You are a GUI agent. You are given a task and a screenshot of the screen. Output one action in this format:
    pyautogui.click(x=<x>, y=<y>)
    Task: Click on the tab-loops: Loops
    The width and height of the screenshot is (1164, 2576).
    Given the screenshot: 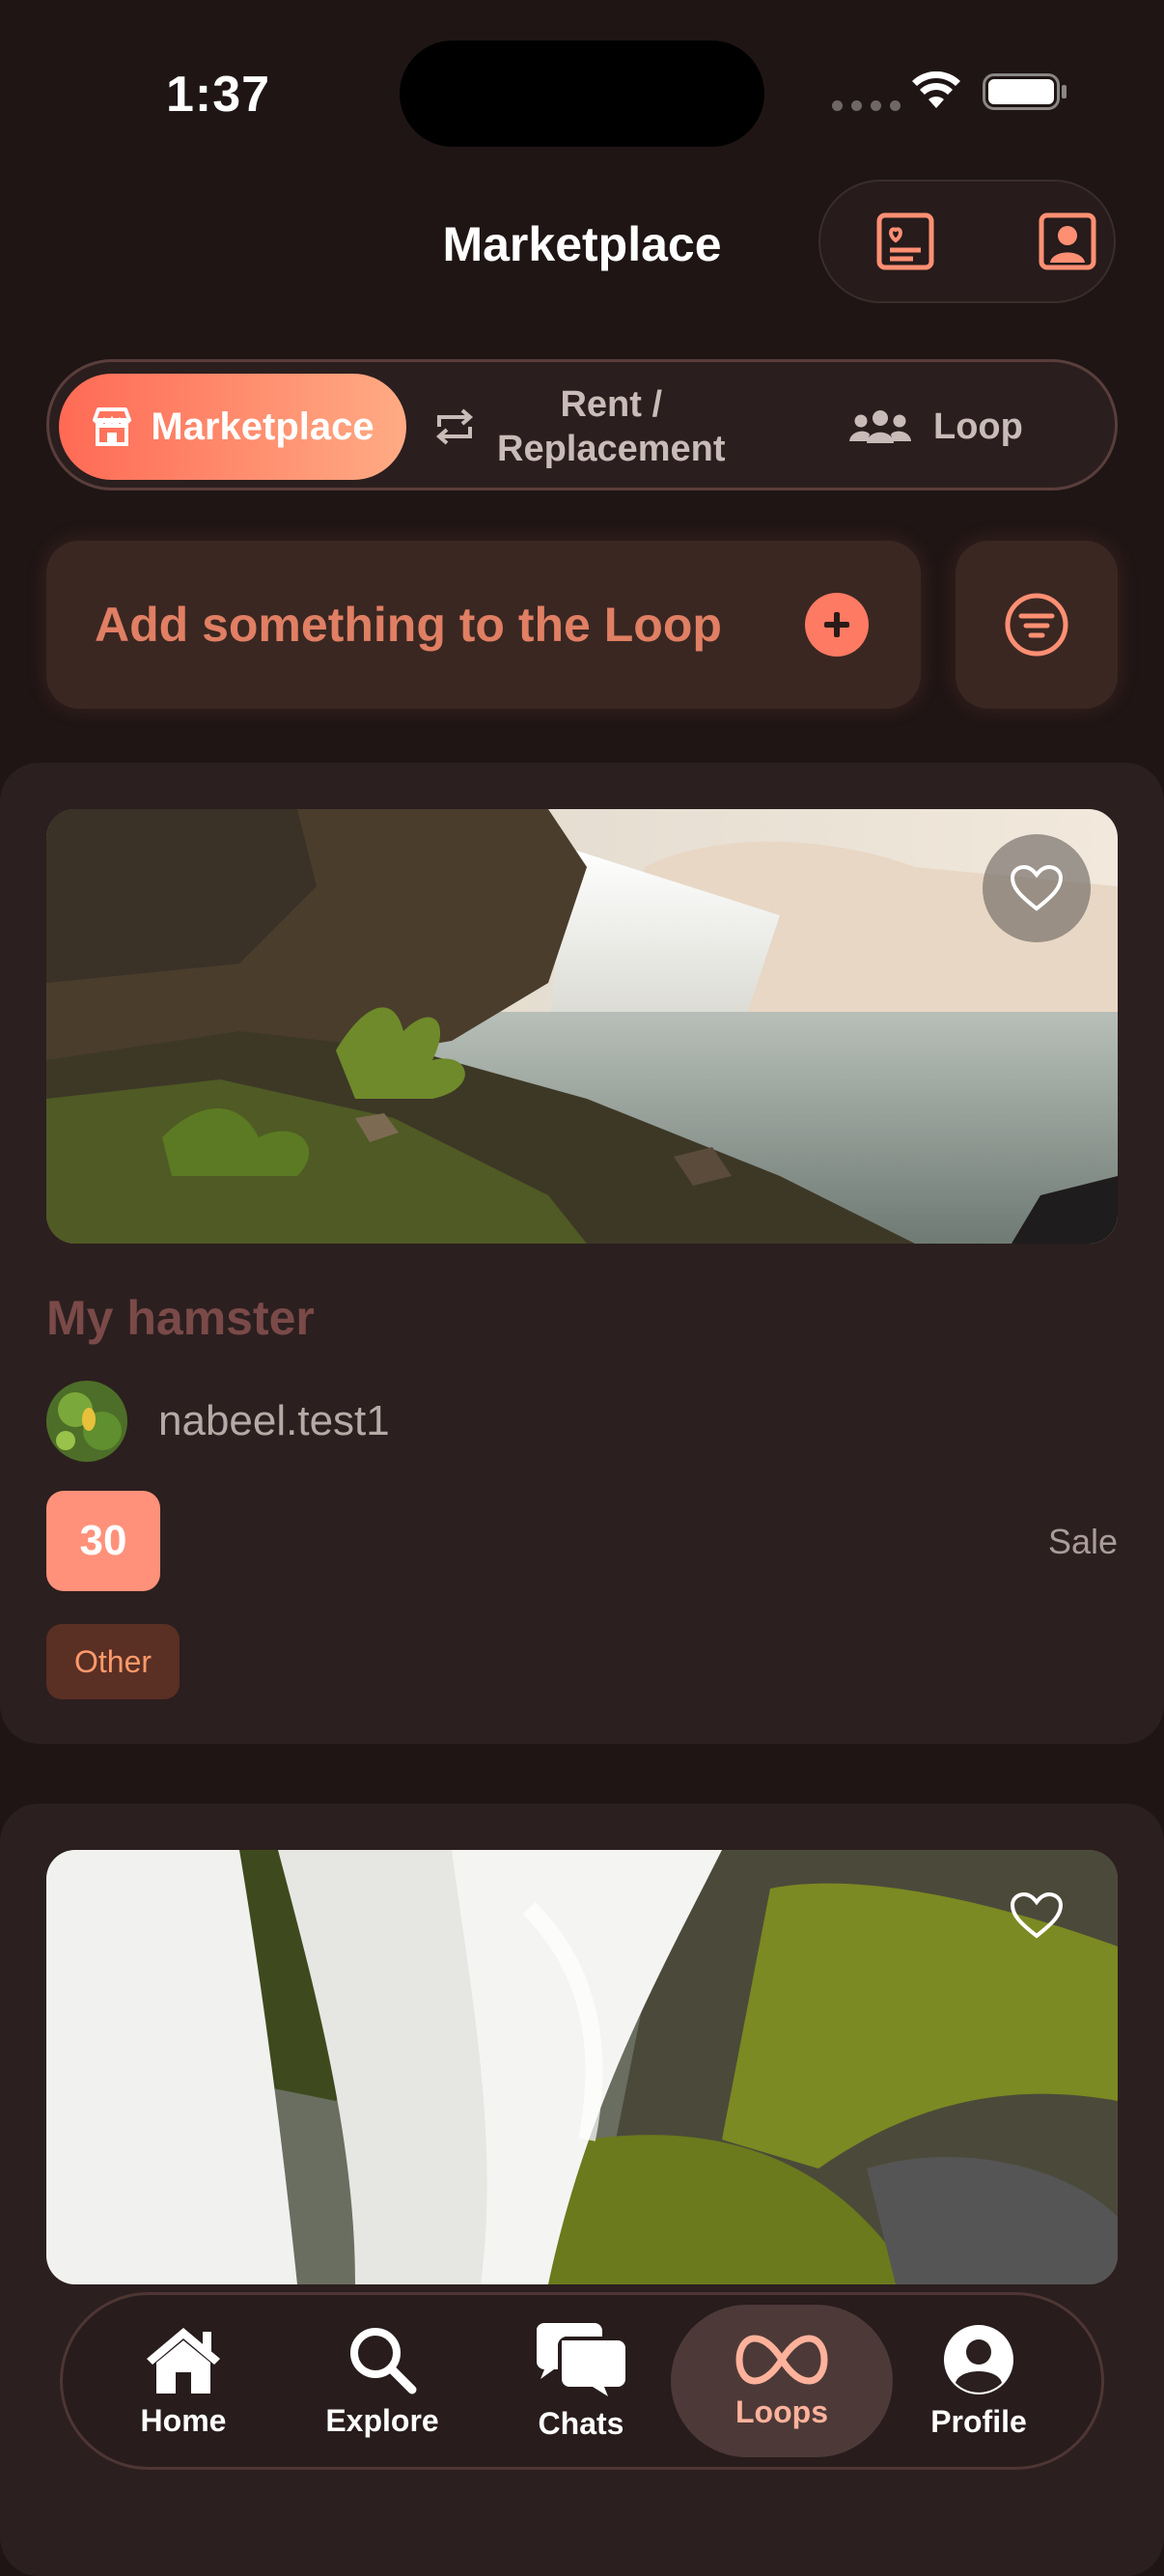 What is the action you would take?
    pyautogui.click(x=782, y=2381)
    